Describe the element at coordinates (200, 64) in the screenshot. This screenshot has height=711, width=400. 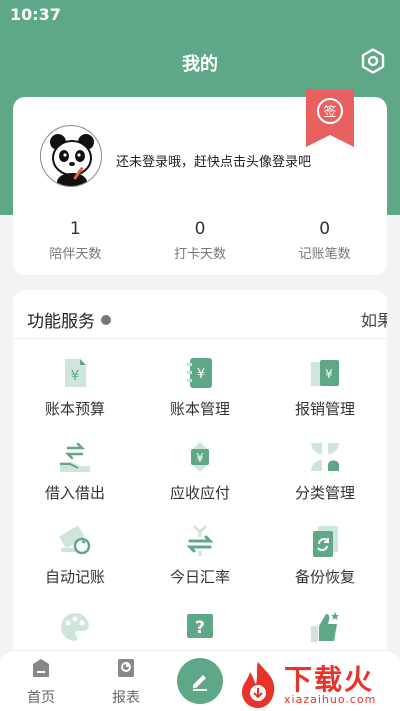
I see `page-title: 我的` at that location.